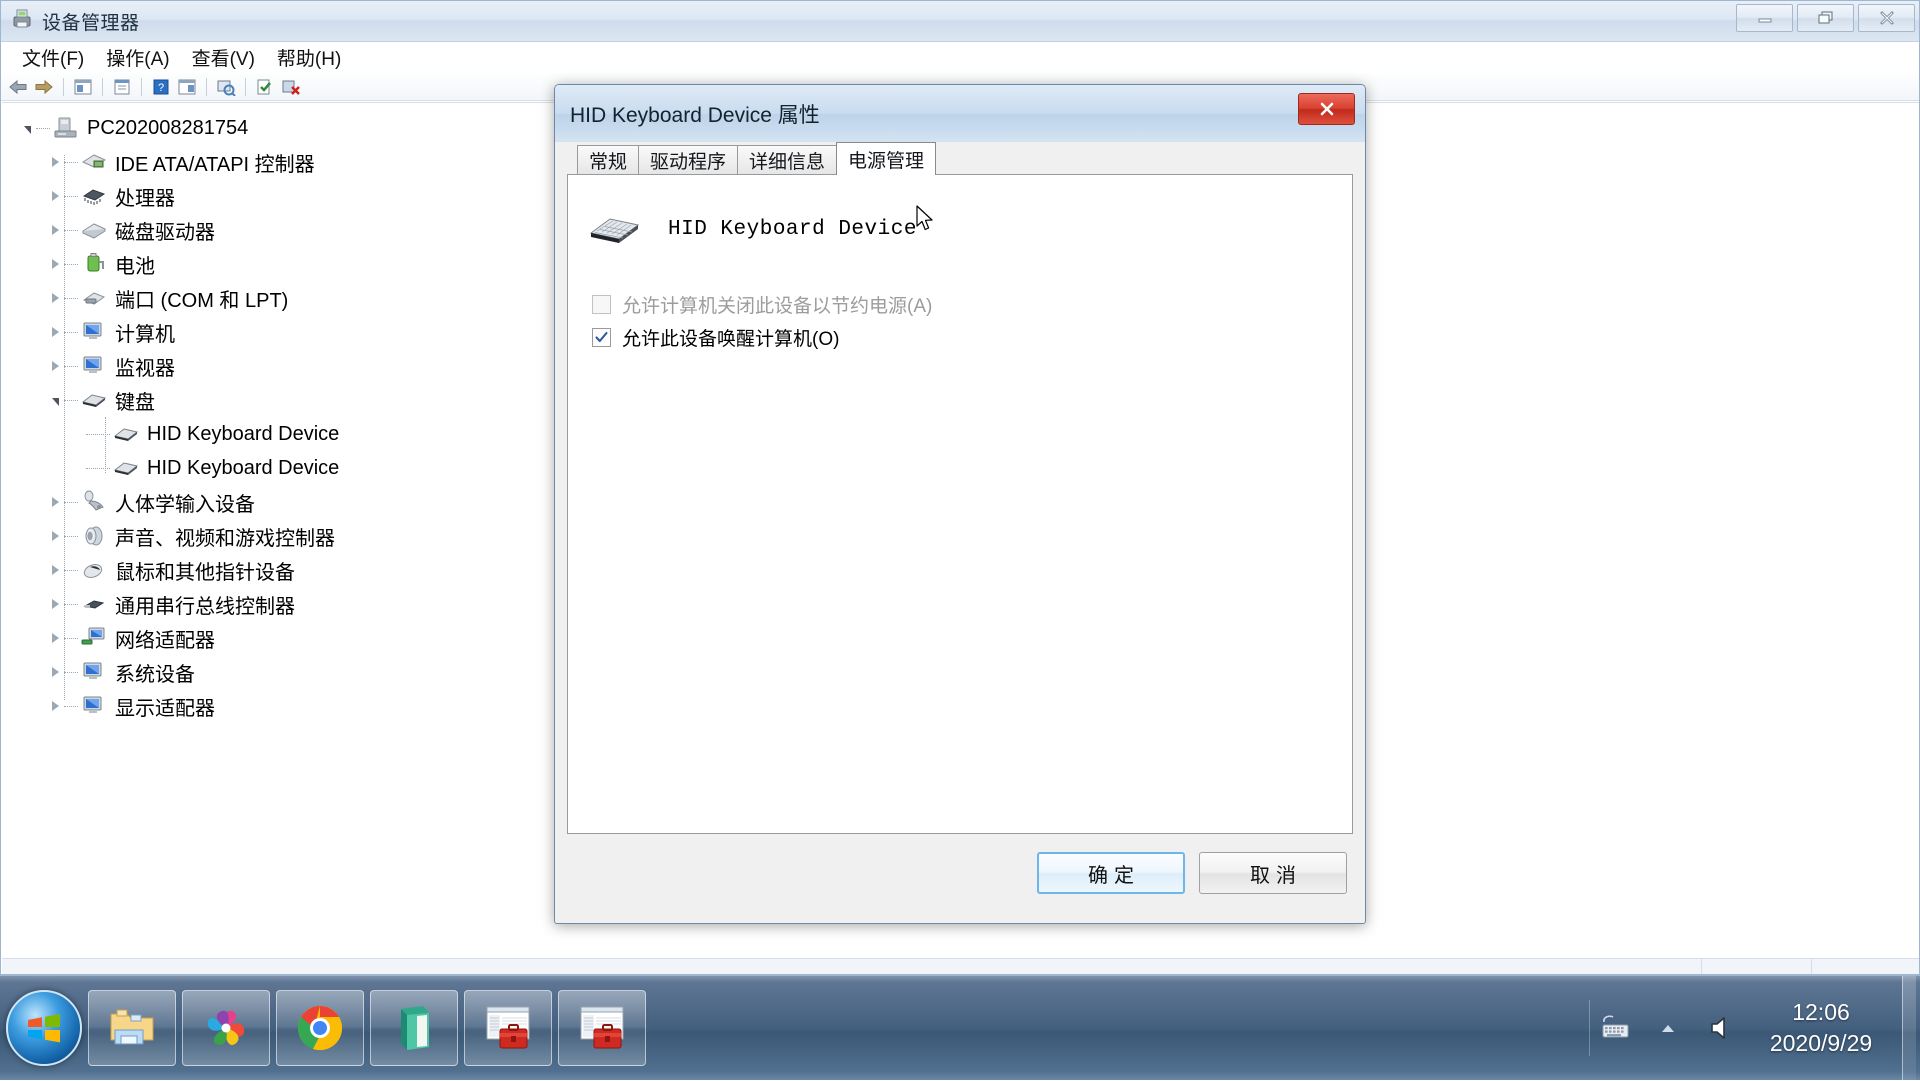  What do you see at coordinates (1764, 18) in the screenshot?
I see `minimize-button` at bounding box center [1764, 18].